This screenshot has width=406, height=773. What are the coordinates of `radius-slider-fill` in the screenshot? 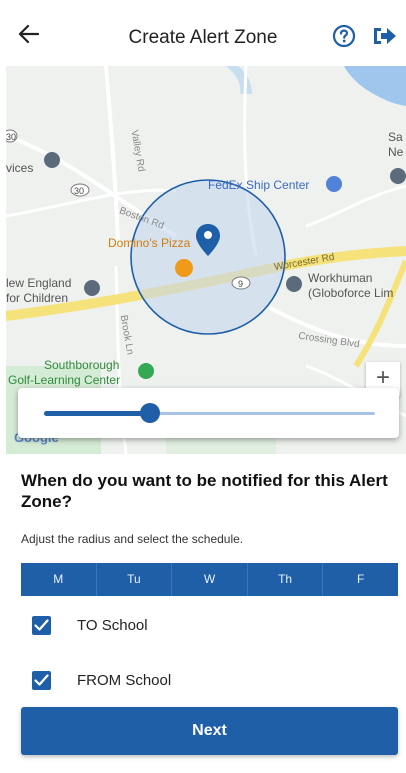 It's located at (97, 413).